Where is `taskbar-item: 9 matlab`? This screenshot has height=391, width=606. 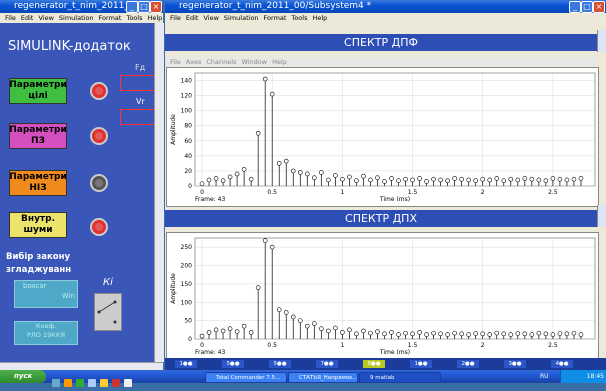 taskbar-item: 9 matlab is located at coordinates (400, 377).